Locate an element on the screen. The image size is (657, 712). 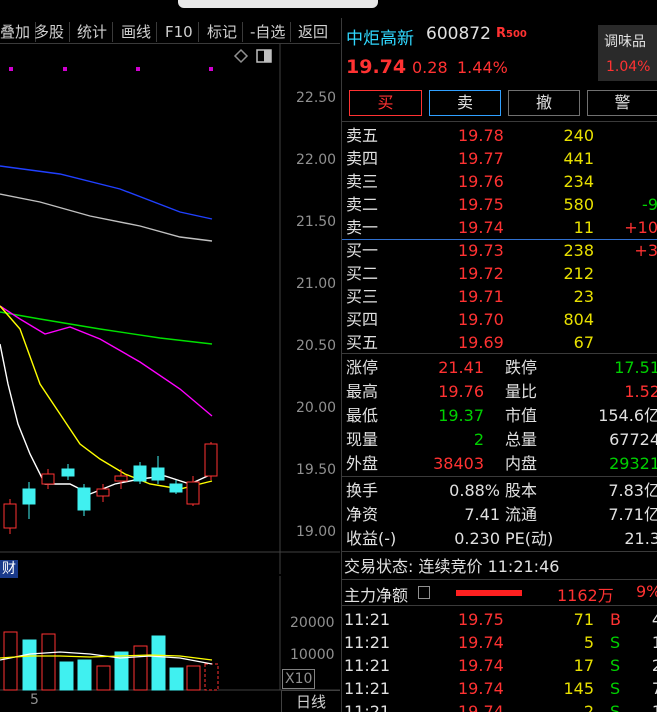
tick-price: 19.74 is located at coordinates (481, 707).